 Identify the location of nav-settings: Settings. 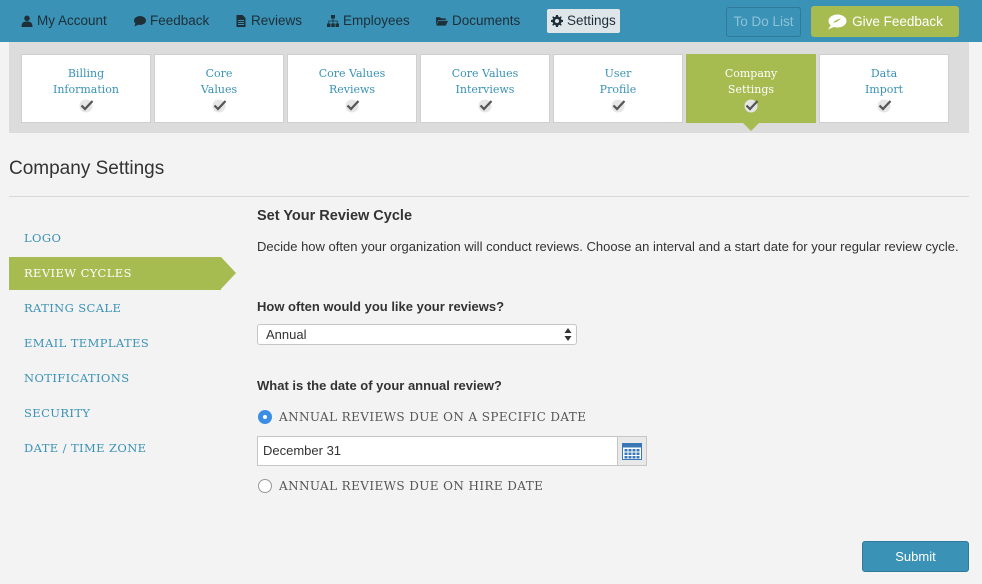
(583, 21).